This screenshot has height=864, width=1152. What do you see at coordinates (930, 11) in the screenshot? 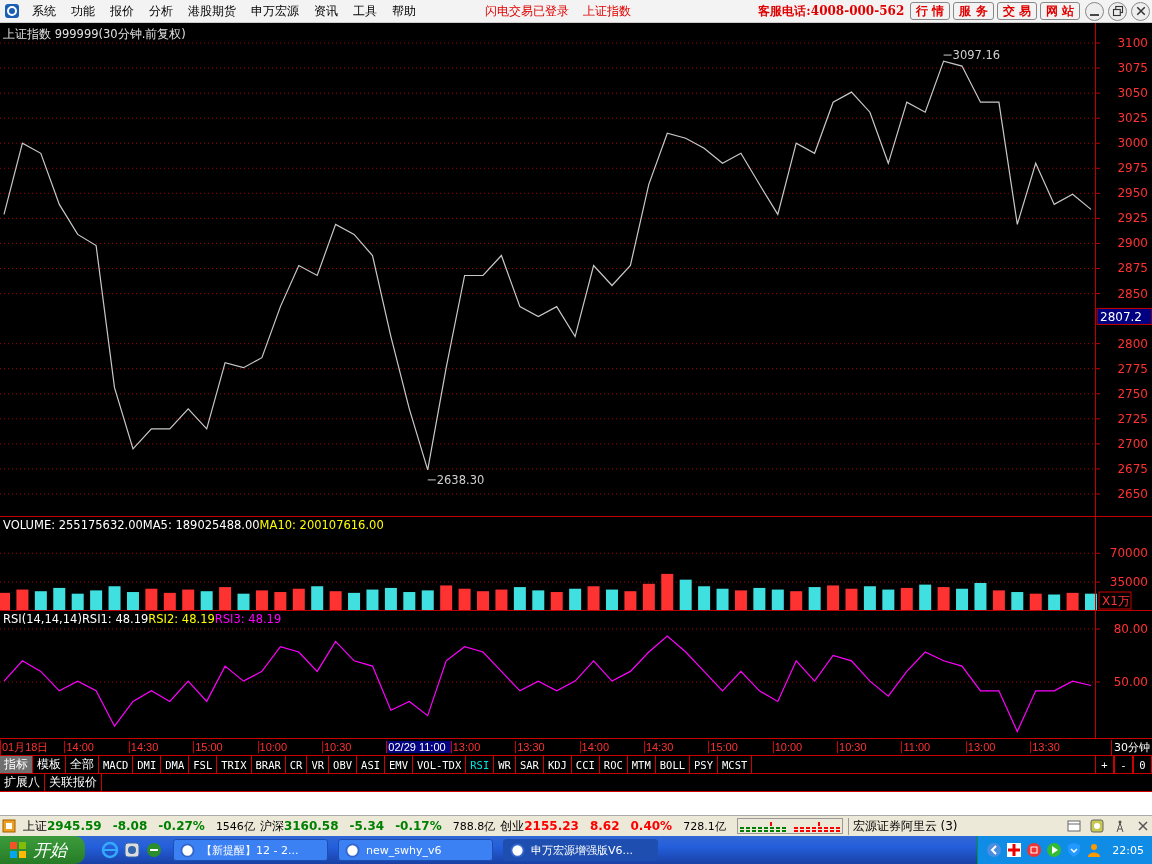
I see `nav-button: 行 情` at bounding box center [930, 11].